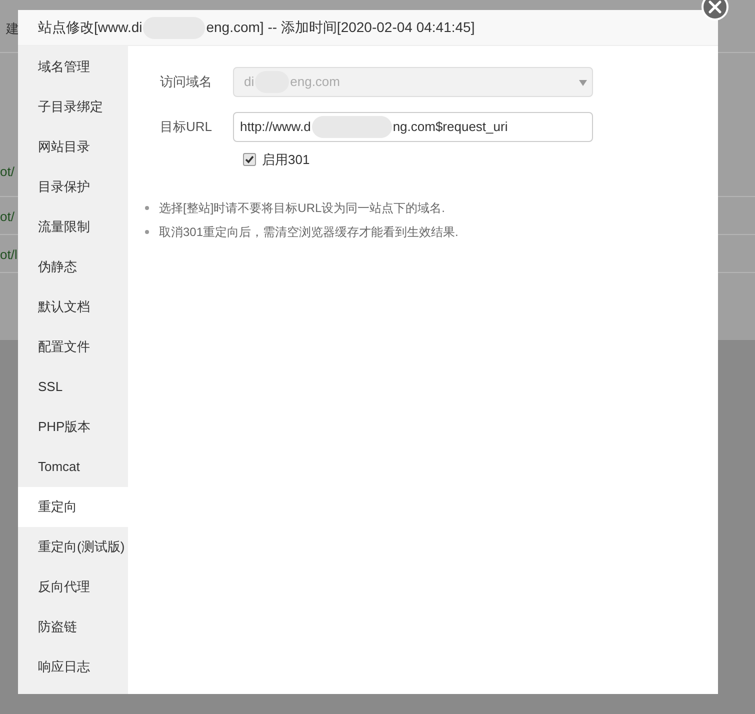  What do you see at coordinates (715, 10) in the screenshot?
I see `close-icon` at bounding box center [715, 10].